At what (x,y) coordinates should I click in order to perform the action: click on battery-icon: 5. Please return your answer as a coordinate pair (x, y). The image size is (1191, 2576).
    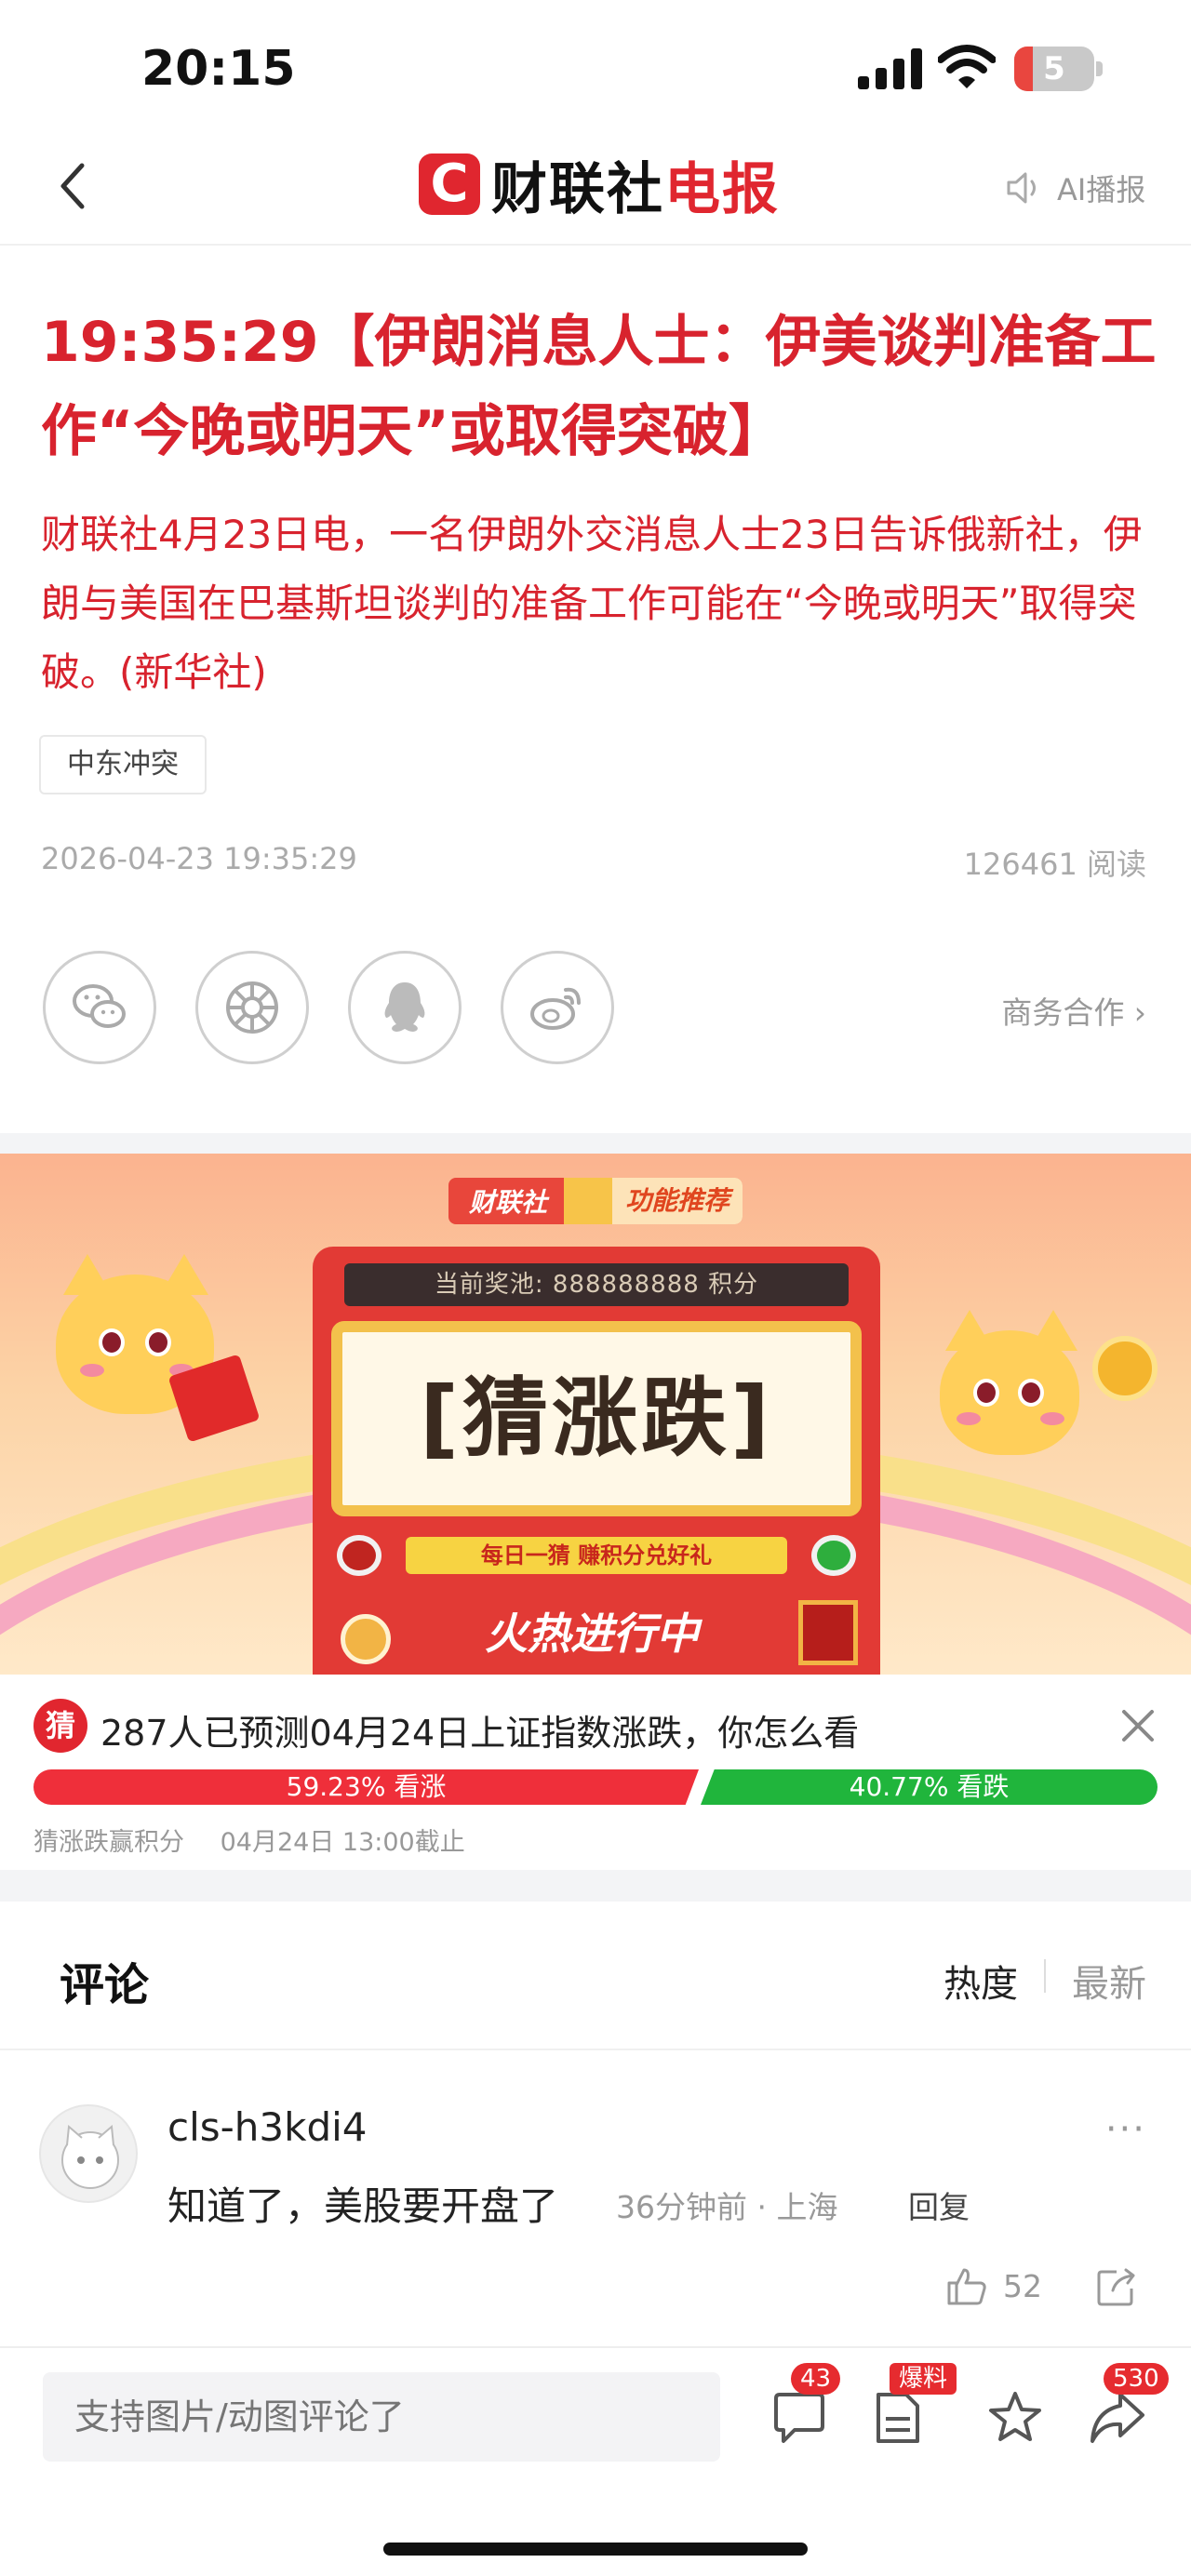
    Looking at the image, I should click on (1059, 69).